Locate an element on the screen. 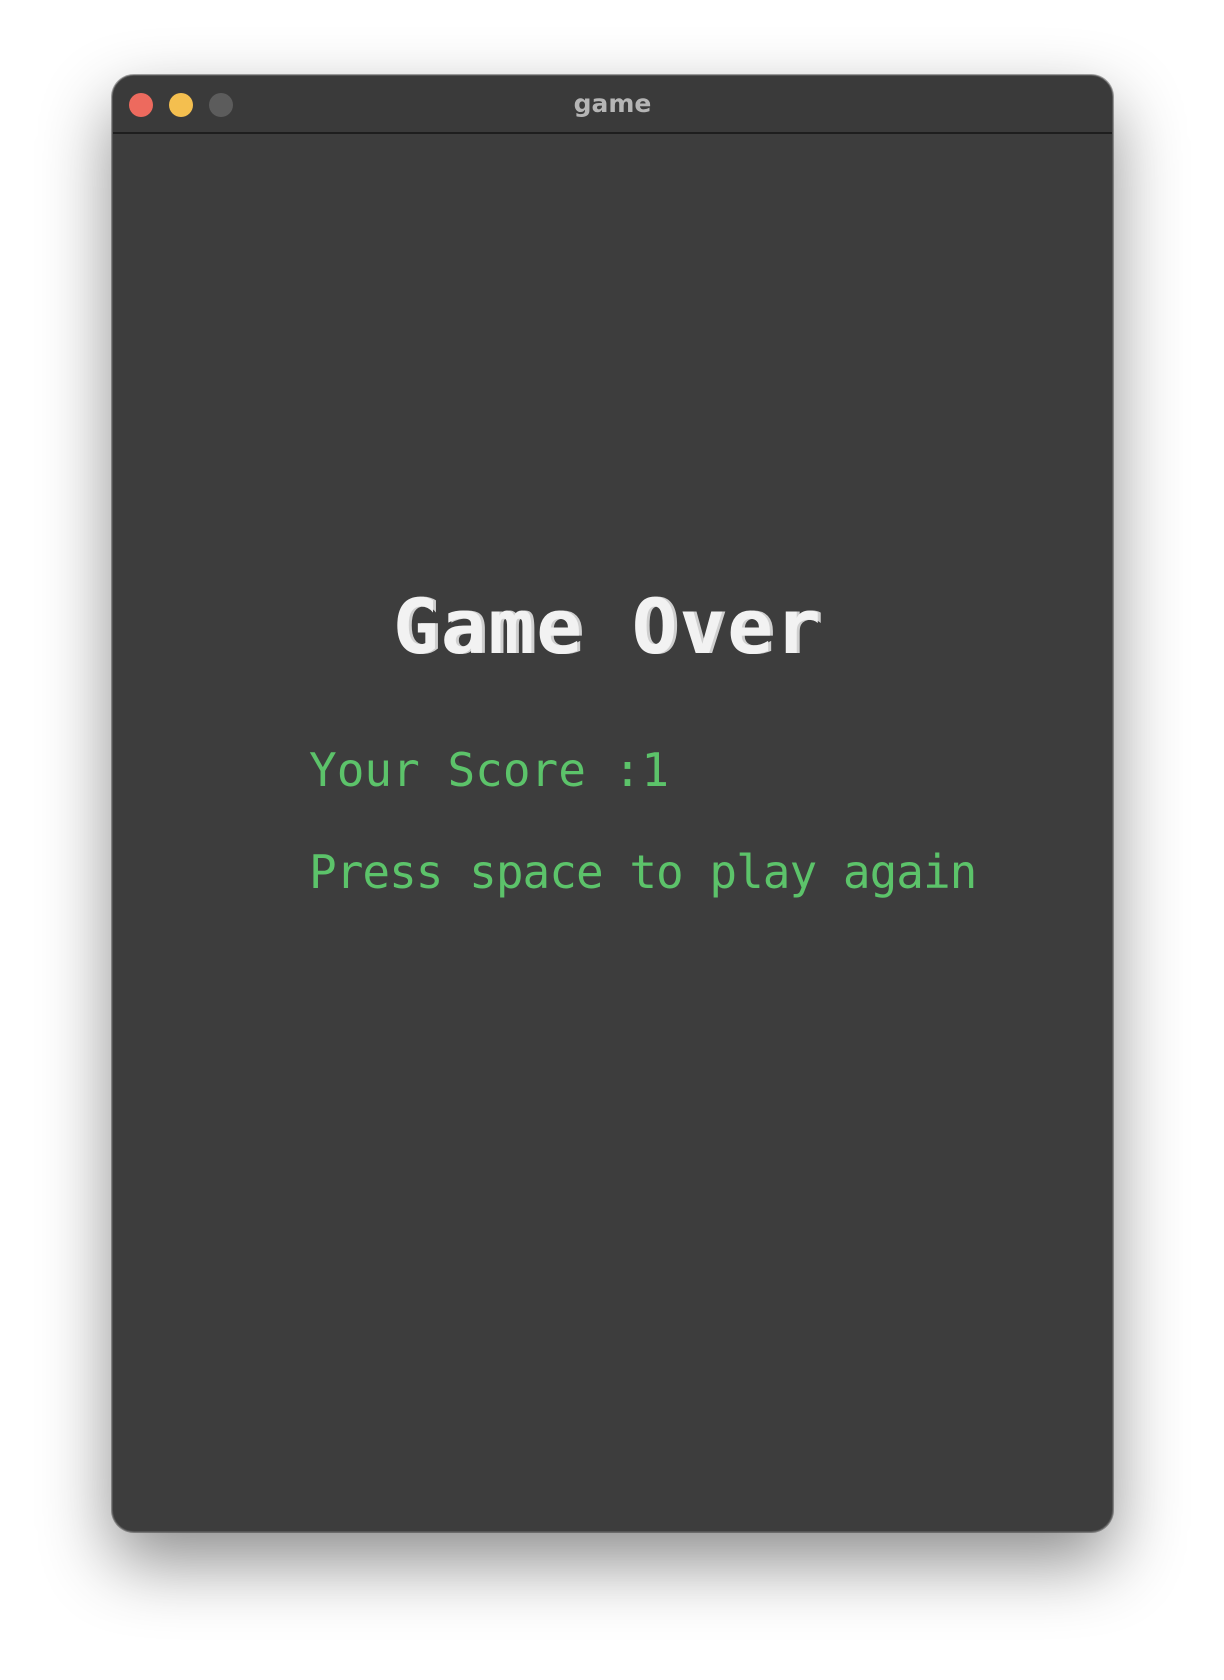  score-value: 1 is located at coordinates (655, 770).